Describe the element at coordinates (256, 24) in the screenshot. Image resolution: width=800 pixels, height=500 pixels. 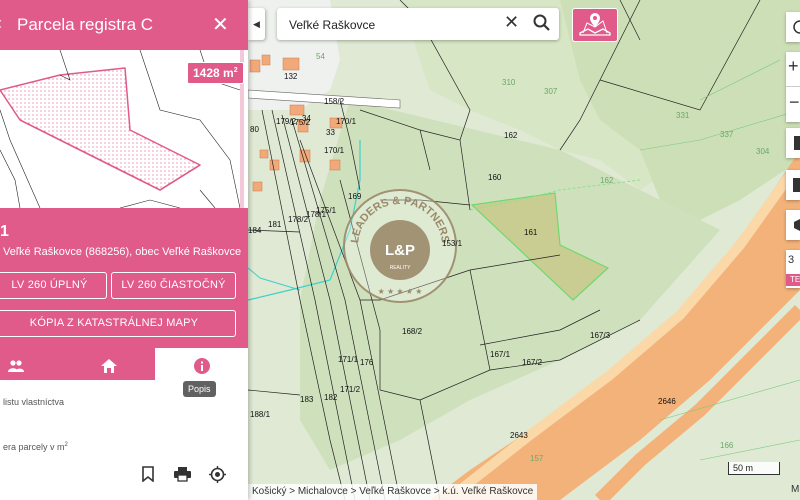
I see `collapse-panel-button: ◀` at that location.